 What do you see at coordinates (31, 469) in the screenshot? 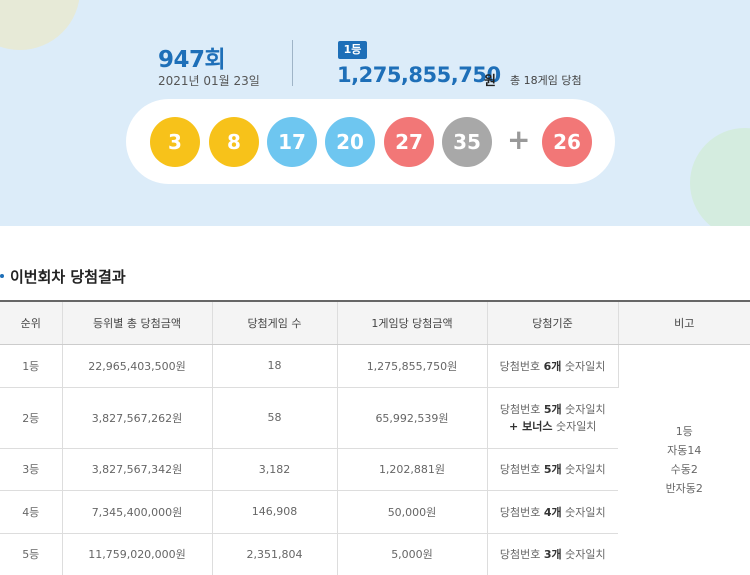
I see `rank-cell: 3등` at bounding box center [31, 469].